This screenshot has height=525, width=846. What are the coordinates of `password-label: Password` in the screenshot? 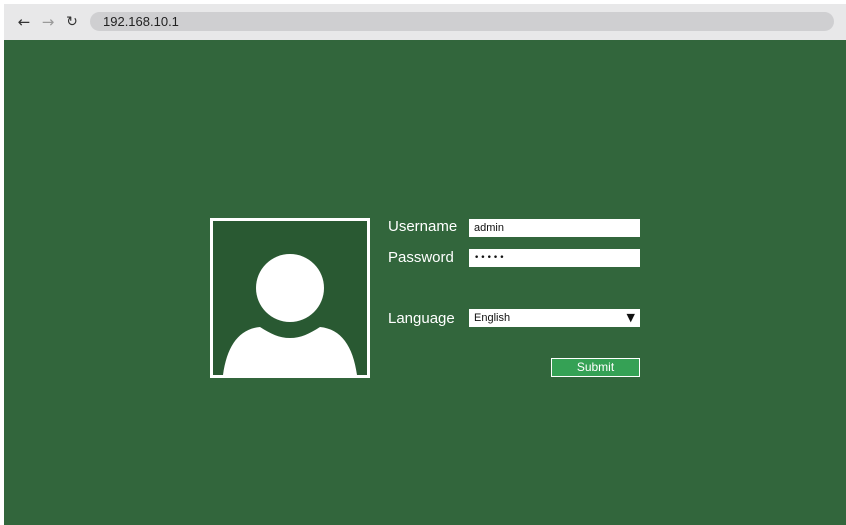 It's located at (421, 257).